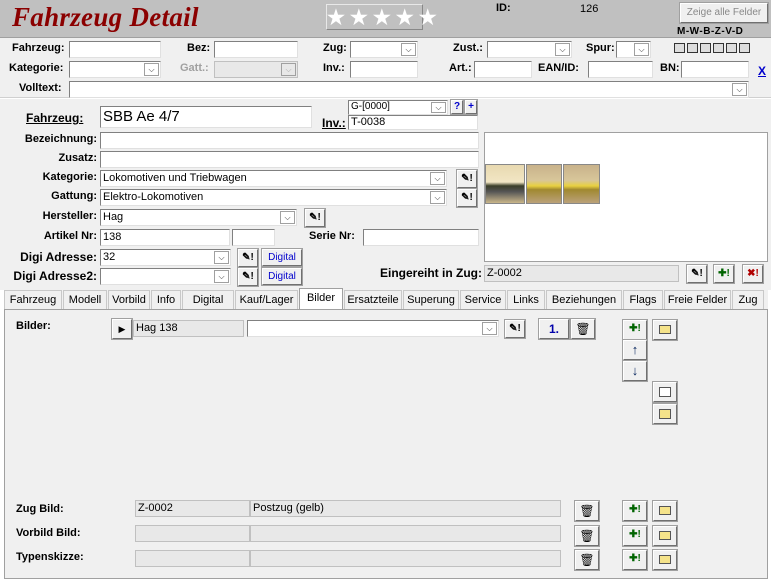  I want to click on gattung-select: Elektro-Lokomotiven ⌵, so click(273, 197).